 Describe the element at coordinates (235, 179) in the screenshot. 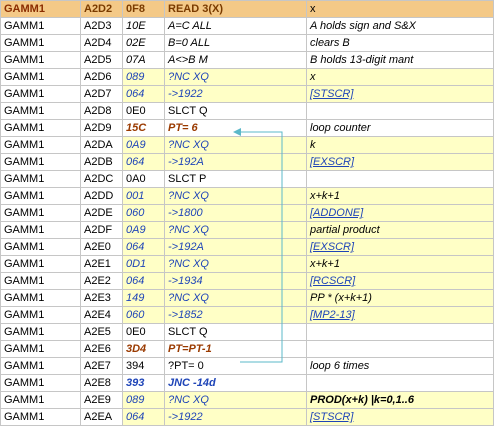

I see `opcode-cell: SLCT P` at that location.